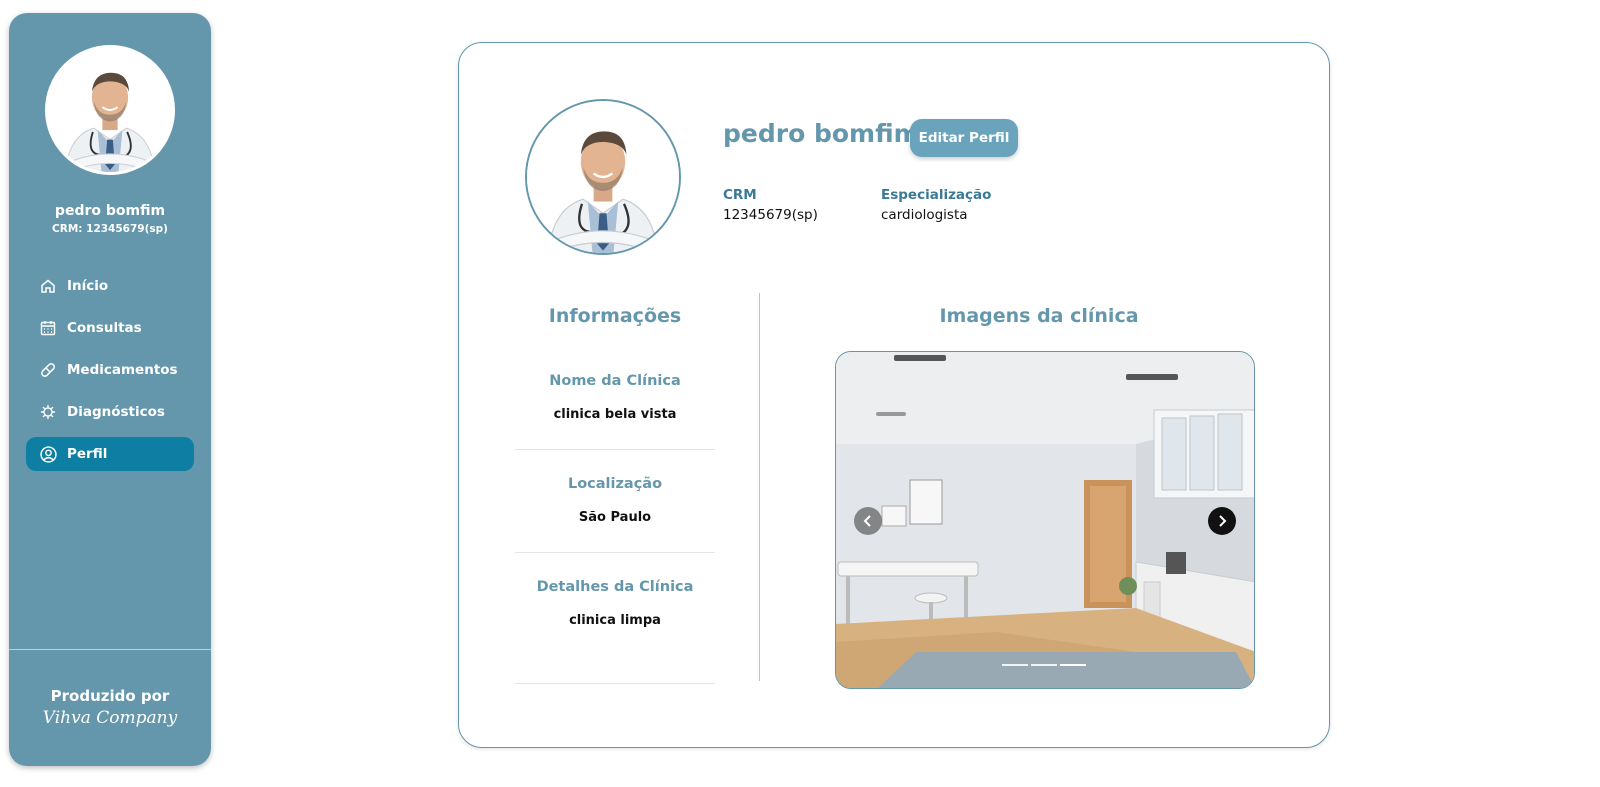 The height and width of the screenshot is (787, 1600). Describe the element at coordinates (615, 603) in the screenshot. I see `clinic-details-field: Detalhes da Clínica clinica limpa` at that location.